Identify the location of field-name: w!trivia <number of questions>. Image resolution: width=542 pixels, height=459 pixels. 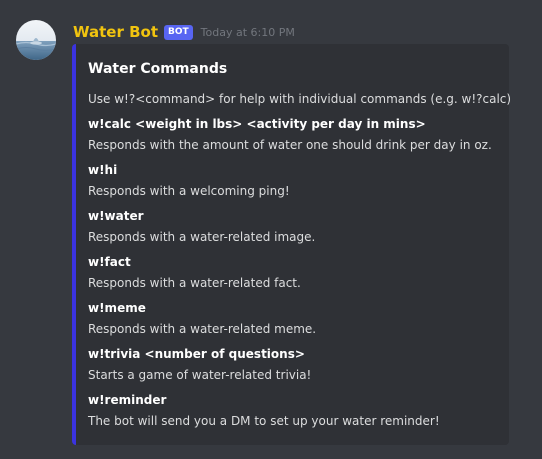
(196, 354).